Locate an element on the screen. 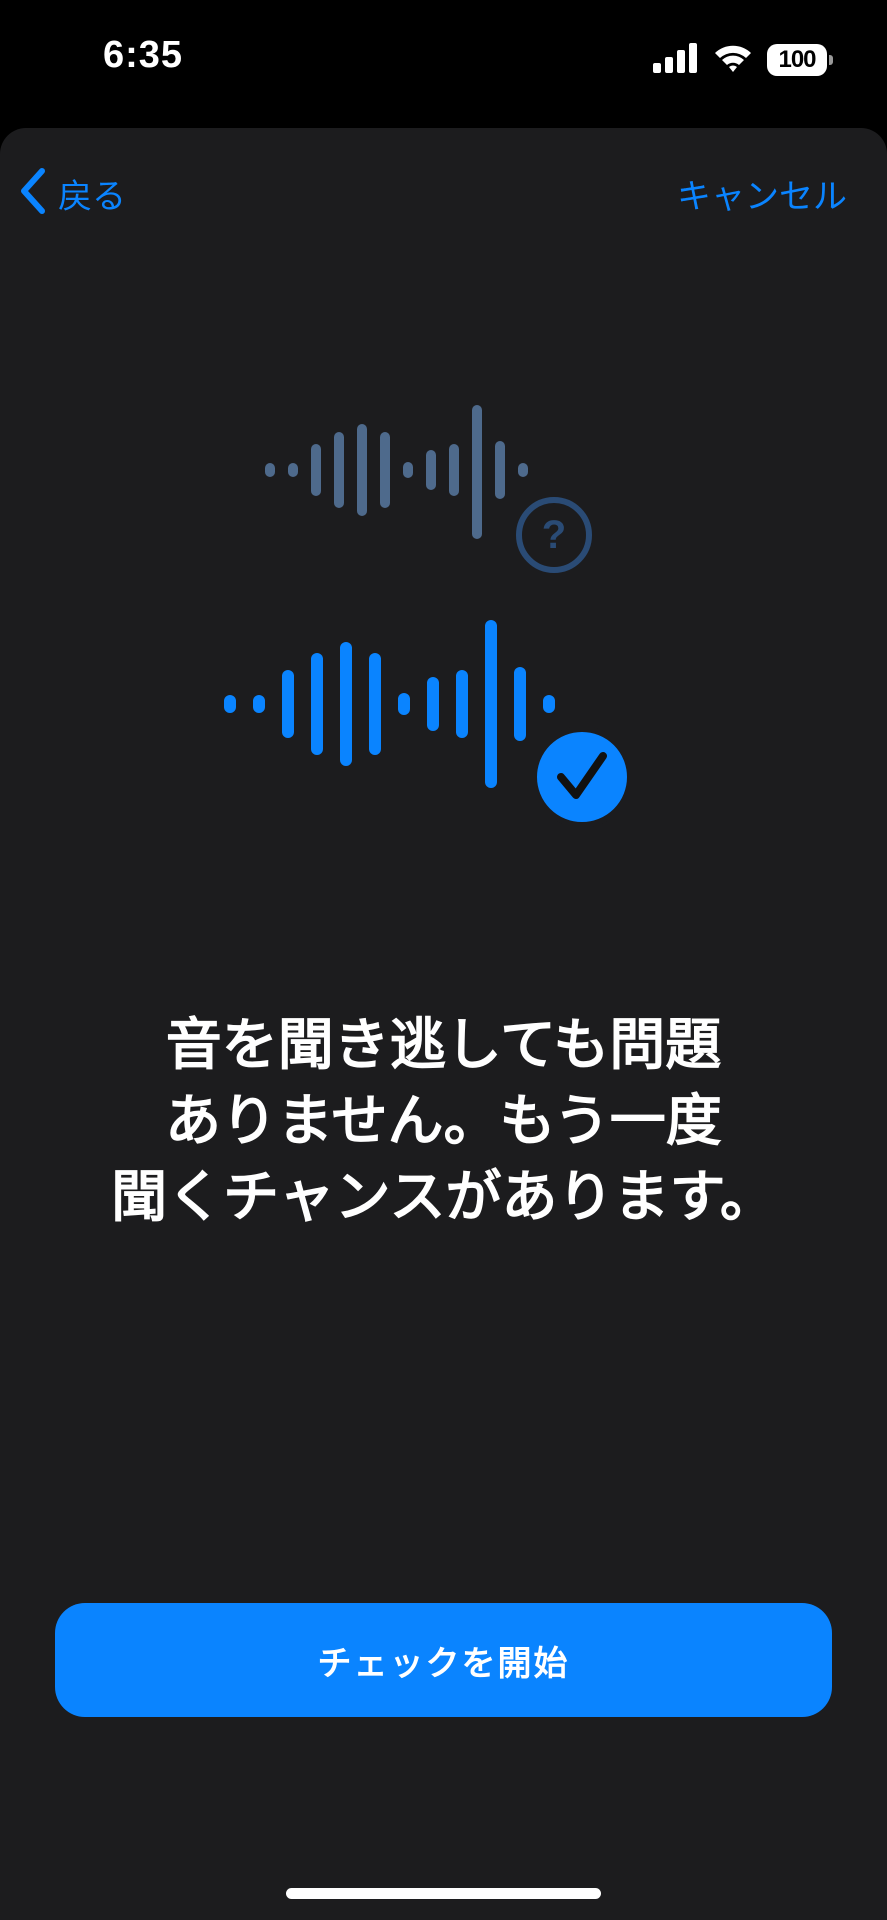 The height and width of the screenshot is (1920, 887). lower-waveform is located at coordinates (389, 704).